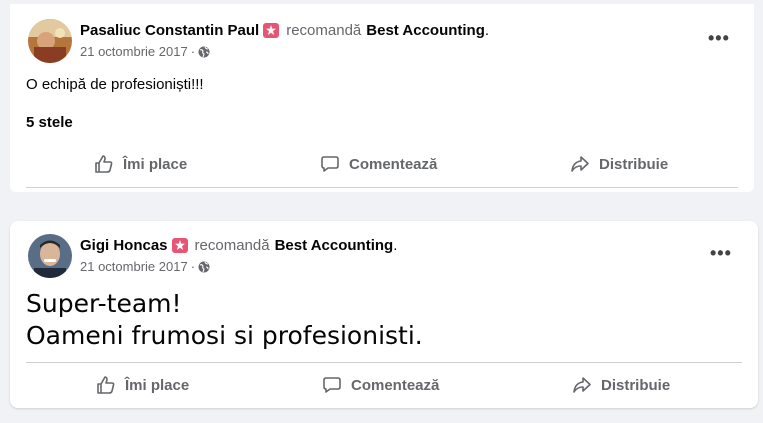 The image size is (763, 423). Describe the element at coordinates (49, 122) in the screenshot. I see `rating-text: 5 stele` at that location.